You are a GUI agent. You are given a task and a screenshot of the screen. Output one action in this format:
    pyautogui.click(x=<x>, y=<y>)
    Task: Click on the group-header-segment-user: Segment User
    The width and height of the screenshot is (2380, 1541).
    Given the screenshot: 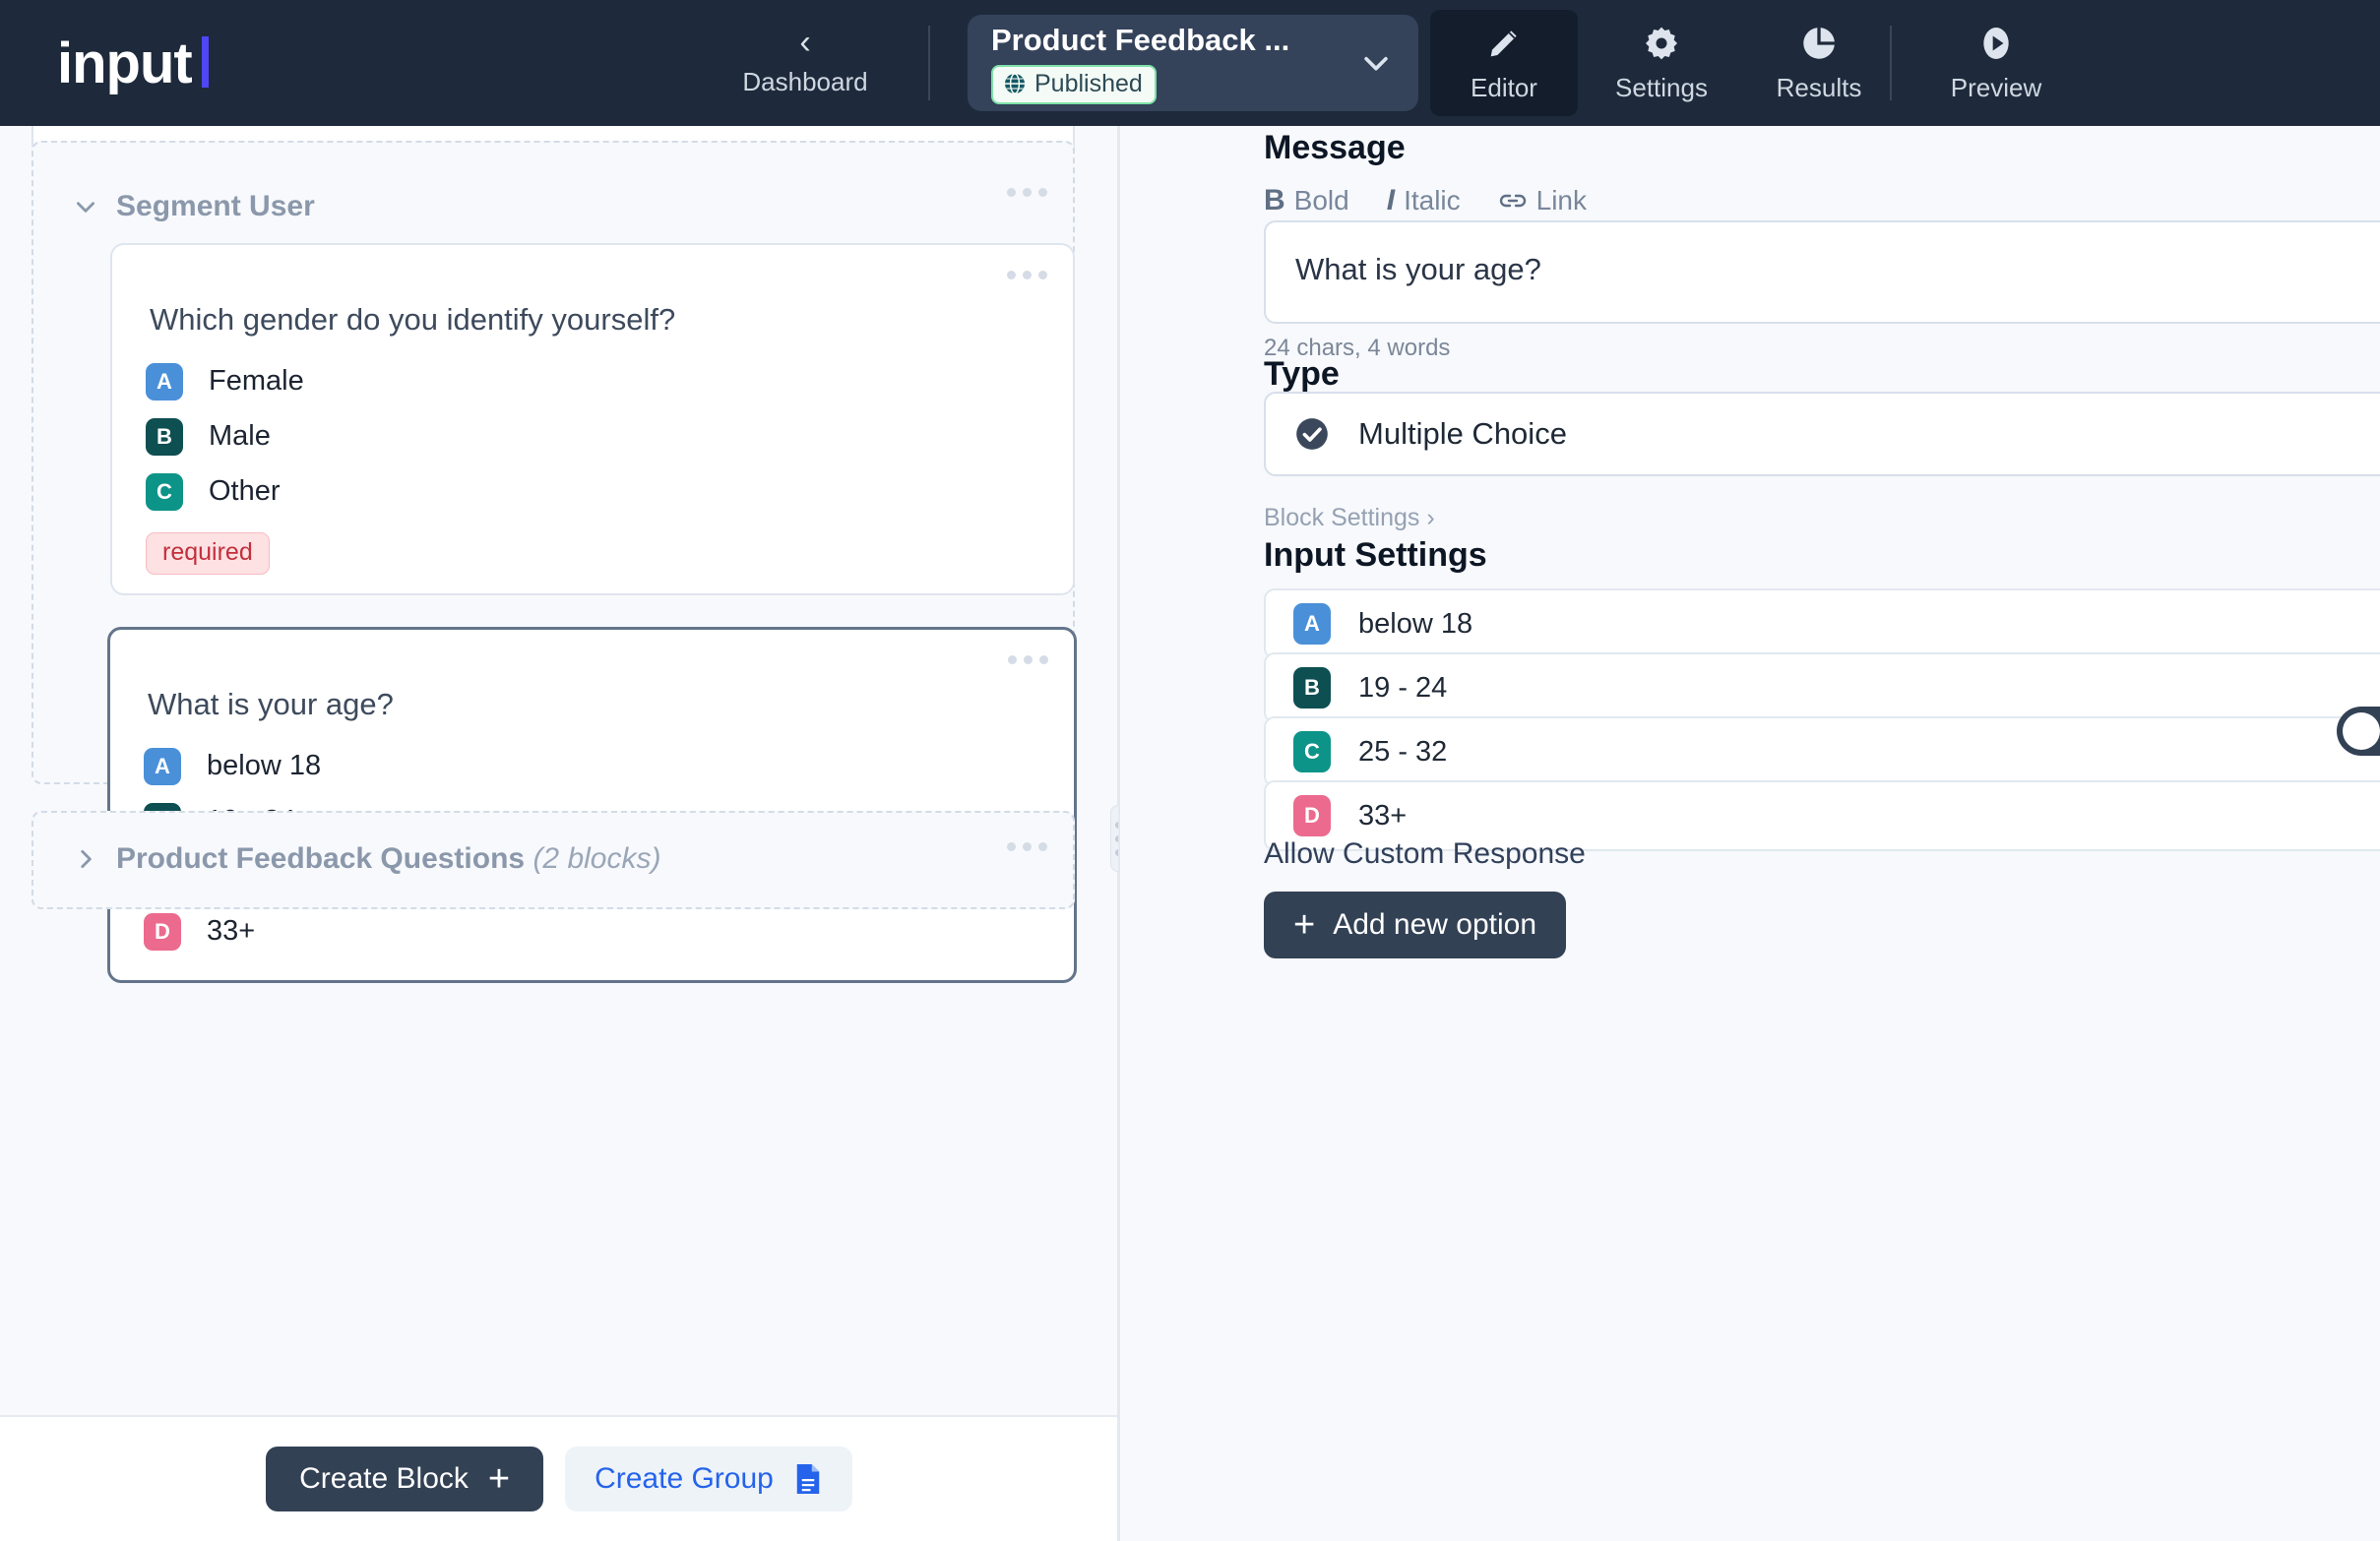 What is the action you would take?
    pyautogui.click(x=194, y=206)
    